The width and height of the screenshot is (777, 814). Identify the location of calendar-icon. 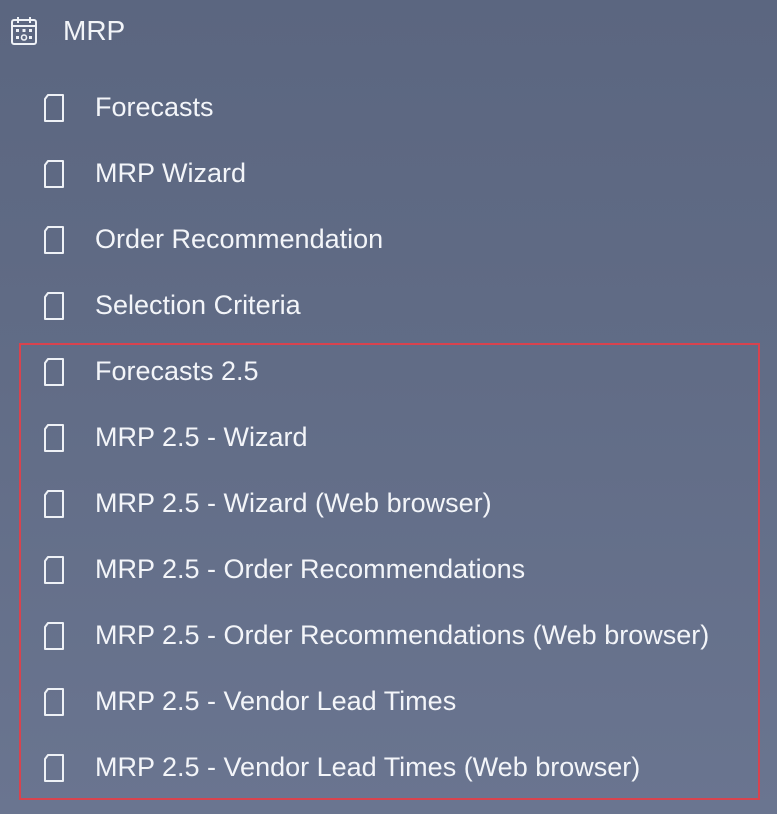
(24, 31).